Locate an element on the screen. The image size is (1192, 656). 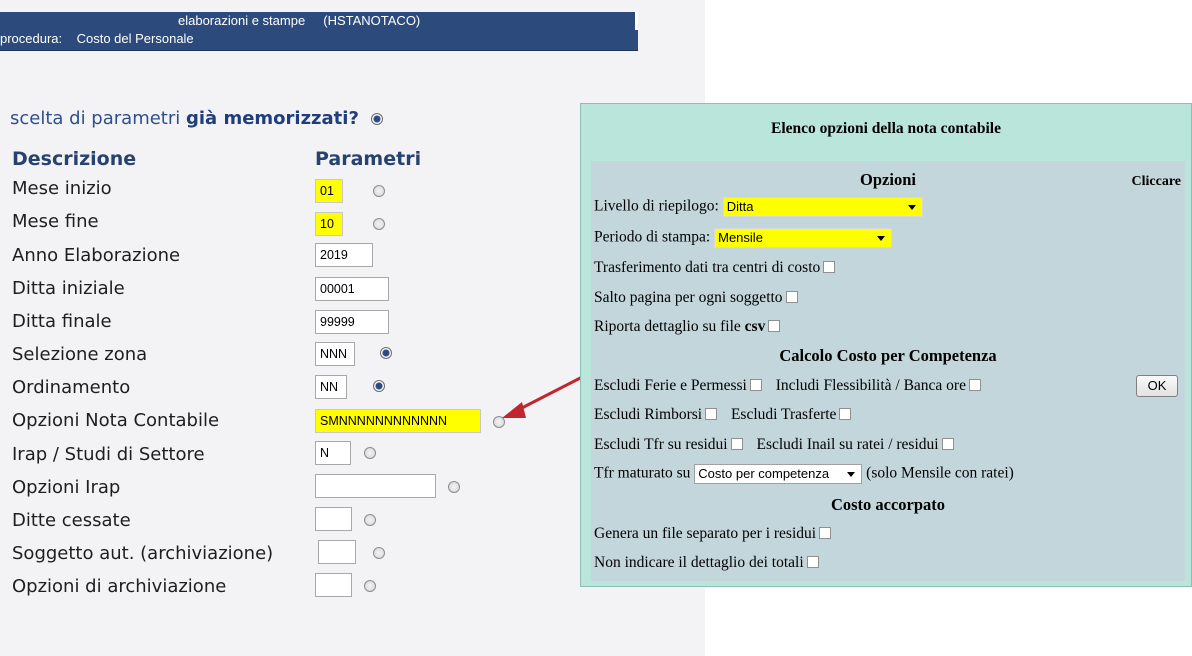
salto-pagina-checkbox is located at coordinates (791, 297).